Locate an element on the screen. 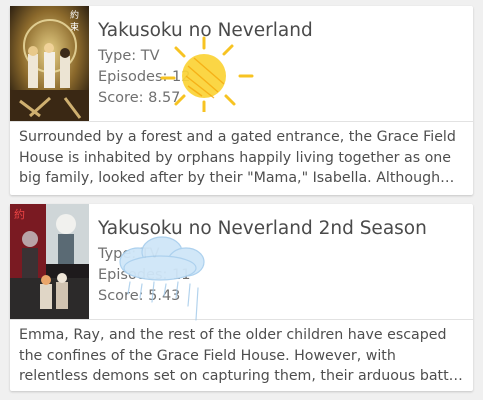 This screenshot has height=400, width=483. anime-score: Score: 5.43 is located at coordinates (139, 296).